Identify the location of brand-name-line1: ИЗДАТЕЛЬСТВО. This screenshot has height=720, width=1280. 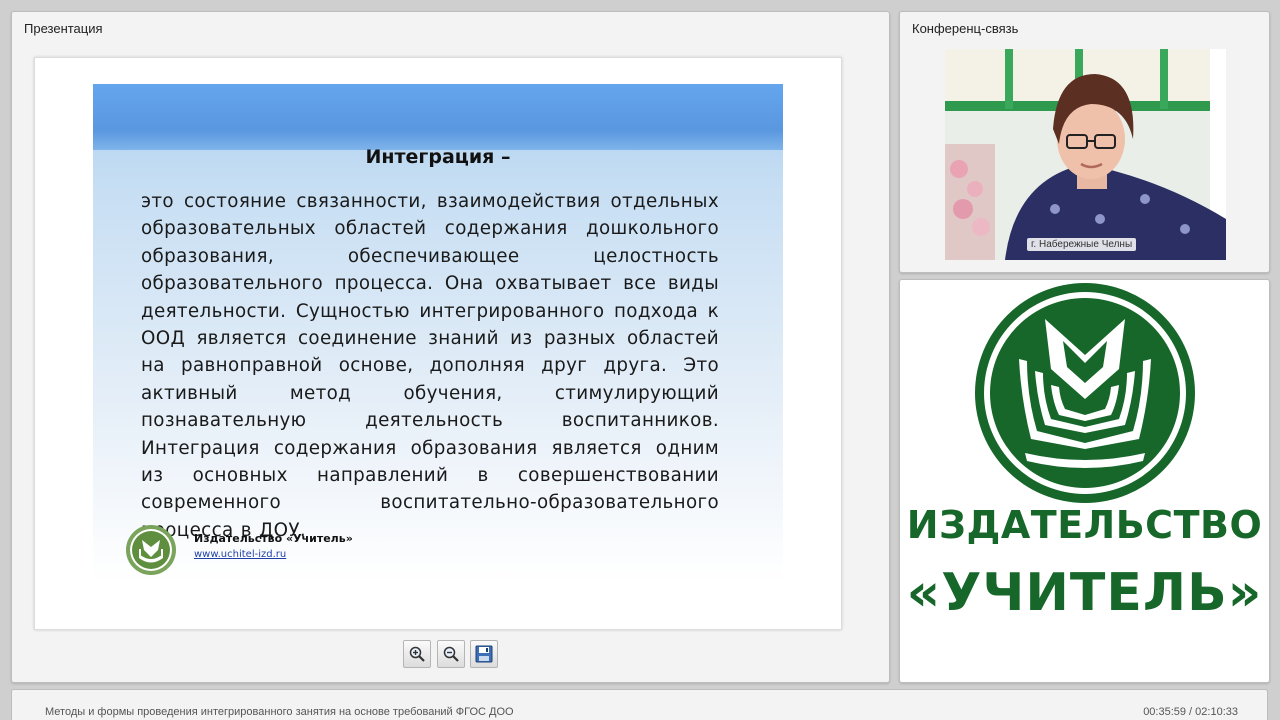
(1084, 525).